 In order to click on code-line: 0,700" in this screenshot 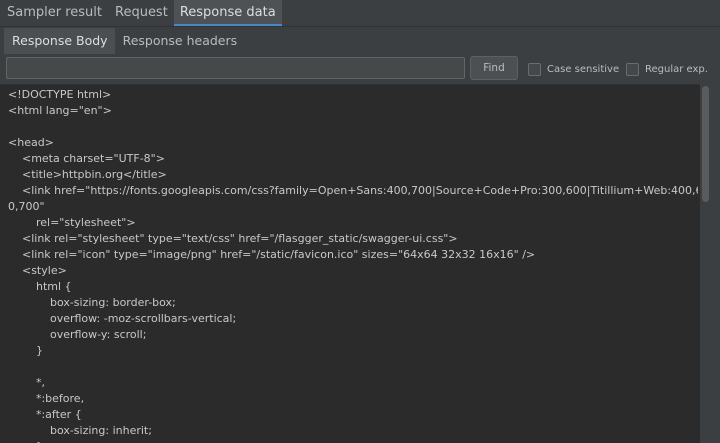, I will do `click(26, 206)`.